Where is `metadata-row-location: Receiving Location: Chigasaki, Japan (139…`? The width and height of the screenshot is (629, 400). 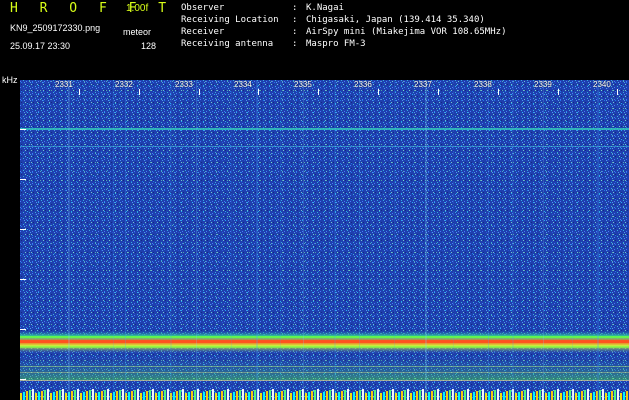 metadata-row-location: Receiving Location: Chigasaki, Japan (139… is located at coordinates (403, 20).